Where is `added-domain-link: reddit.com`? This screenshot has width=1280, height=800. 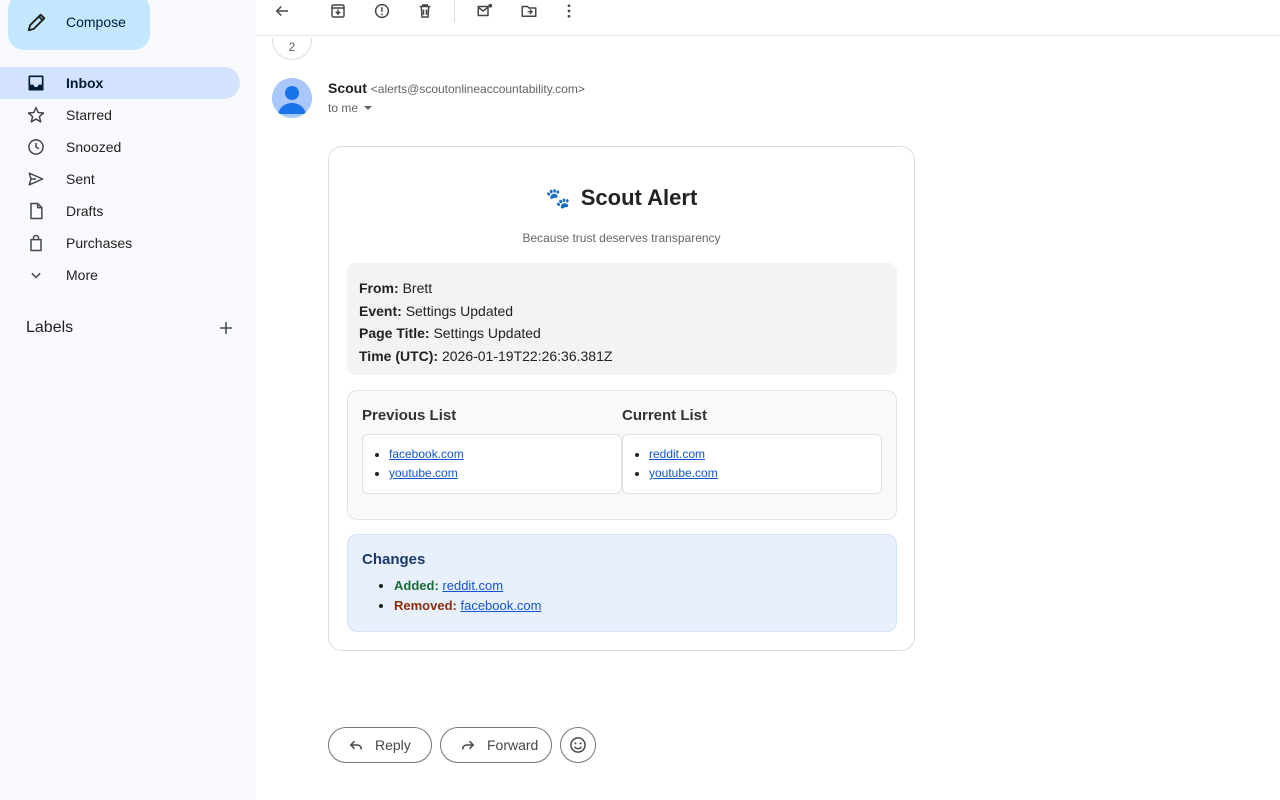
added-domain-link: reddit.com is located at coordinates (472, 585).